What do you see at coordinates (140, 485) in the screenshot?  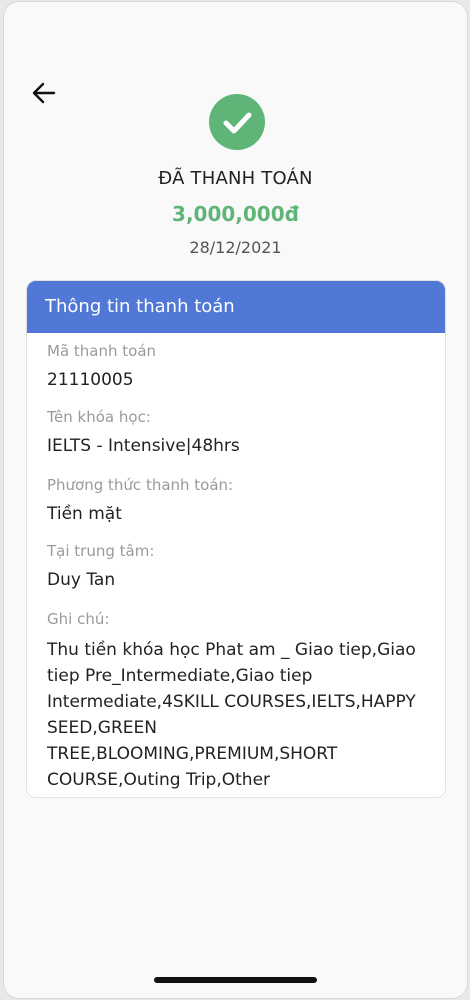 I see `field-label: Phương thức thanh toán:` at bounding box center [140, 485].